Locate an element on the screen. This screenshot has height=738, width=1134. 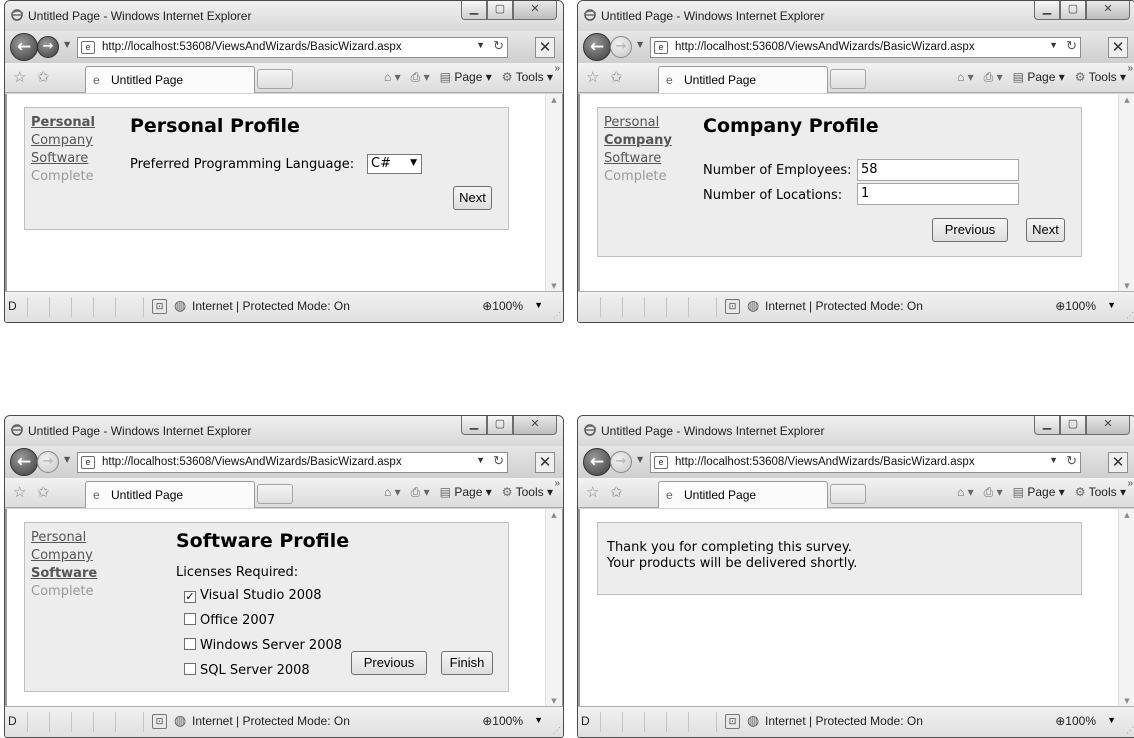
tools-menu: Tools is located at coordinates (530, 492).